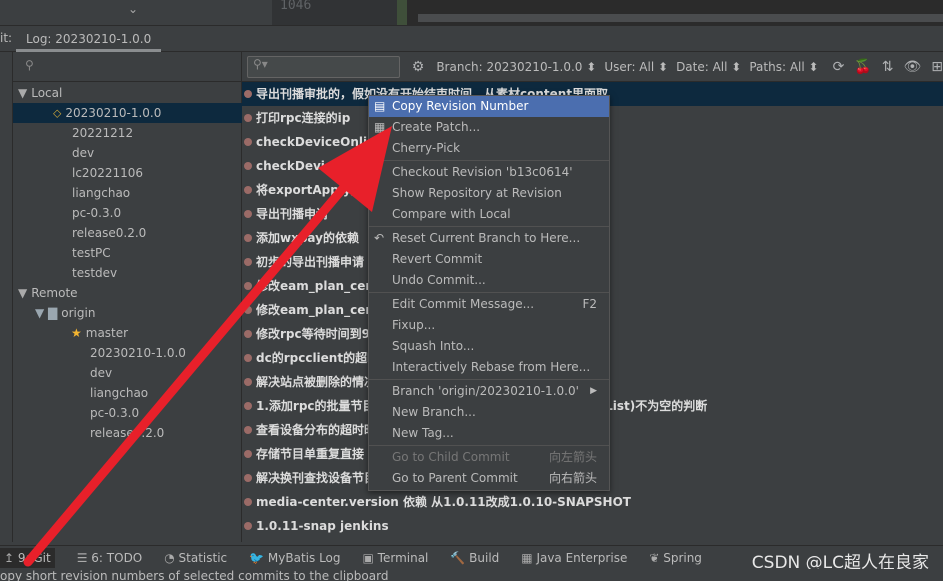 This screenshot has width=943, height=581. I want to click on branch-search-input: ⚲, so click(127, 67).